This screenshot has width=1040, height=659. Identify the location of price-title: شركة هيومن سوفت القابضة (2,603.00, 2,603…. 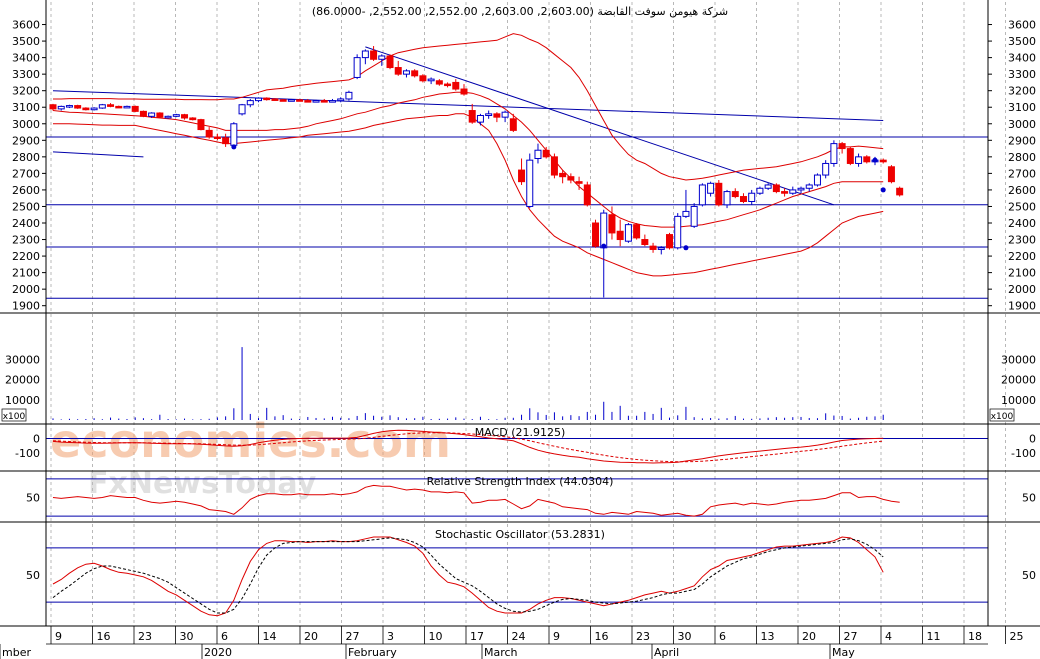
(520, 11).